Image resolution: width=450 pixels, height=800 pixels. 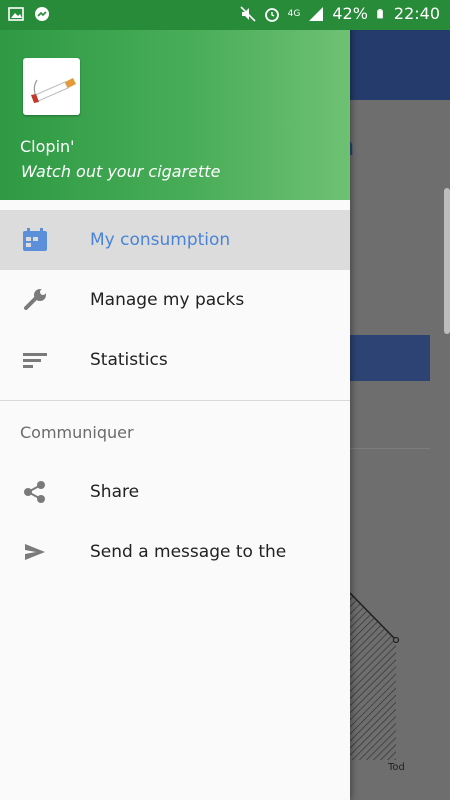 What do you see at coordinates (175, 360) in the screenshot?
I see `menu-item-statistics: Statistics` at bounding box center [175, 360].